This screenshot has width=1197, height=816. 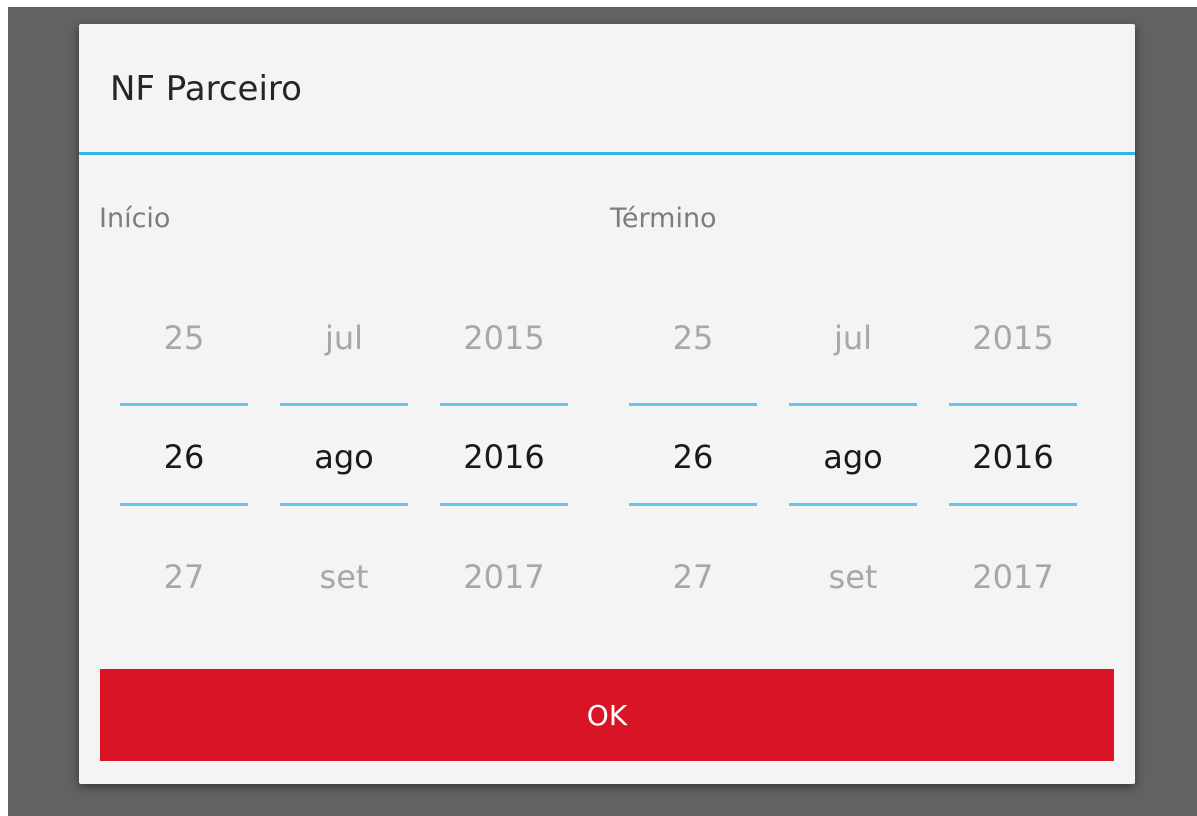 I want to click on start-day-picker: 25 26 27, so click(x=184, y=454).